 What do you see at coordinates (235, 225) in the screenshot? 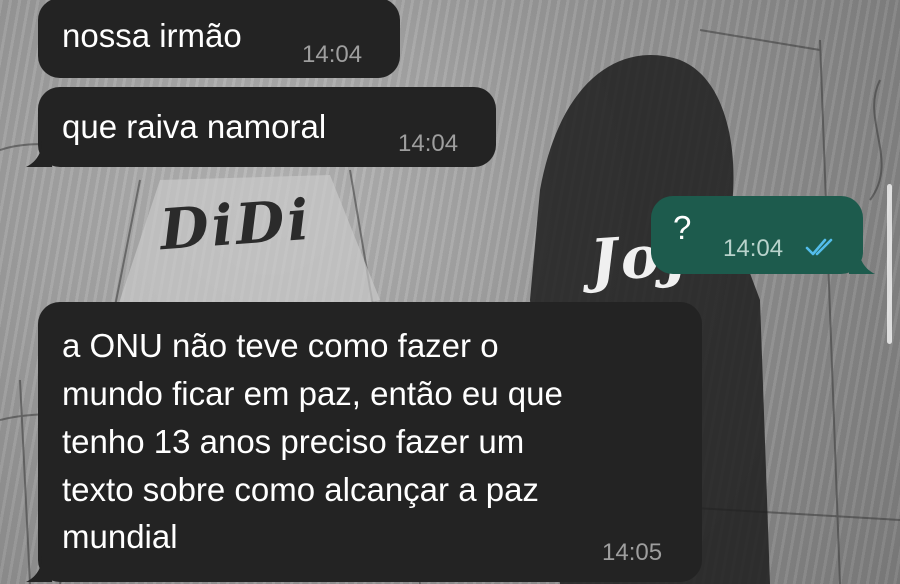
I see `wallpaper-didi-text: DiDi` at bounding box center [235, 225].